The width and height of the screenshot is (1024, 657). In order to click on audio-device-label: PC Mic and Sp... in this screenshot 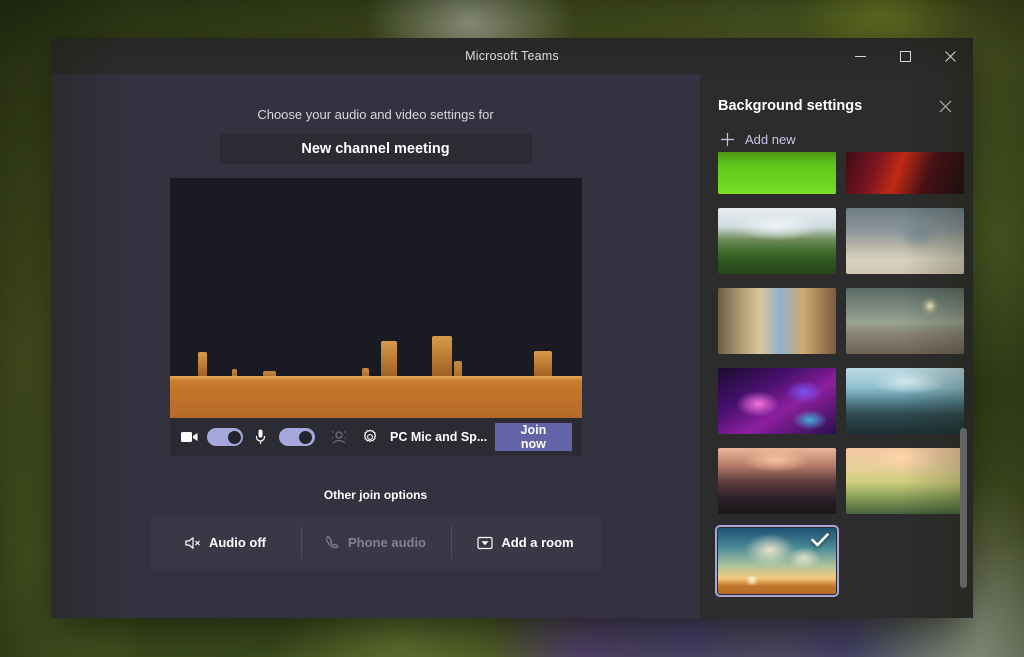, I will do `click(439, 437)`.